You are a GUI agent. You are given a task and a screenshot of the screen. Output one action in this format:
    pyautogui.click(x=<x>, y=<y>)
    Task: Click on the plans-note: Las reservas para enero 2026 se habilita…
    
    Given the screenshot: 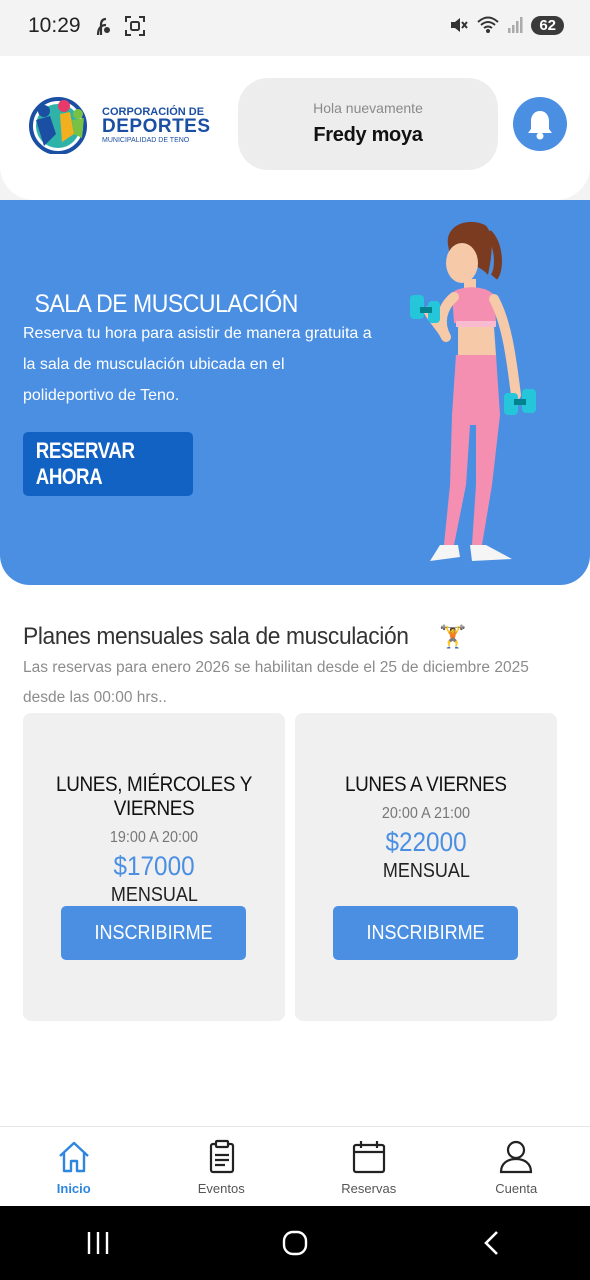 What is the action you would take?
    pyautogui.click(x=276, y=682)
    